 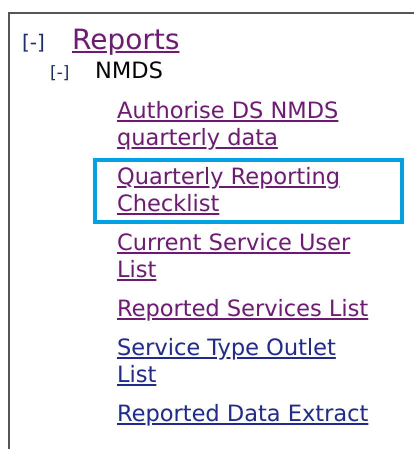 What do you see at coordinates (248, 125) in the screenshot?
I see `report-link: Authorise DS NMDS quarterly data` at bounding box center [248, 125].